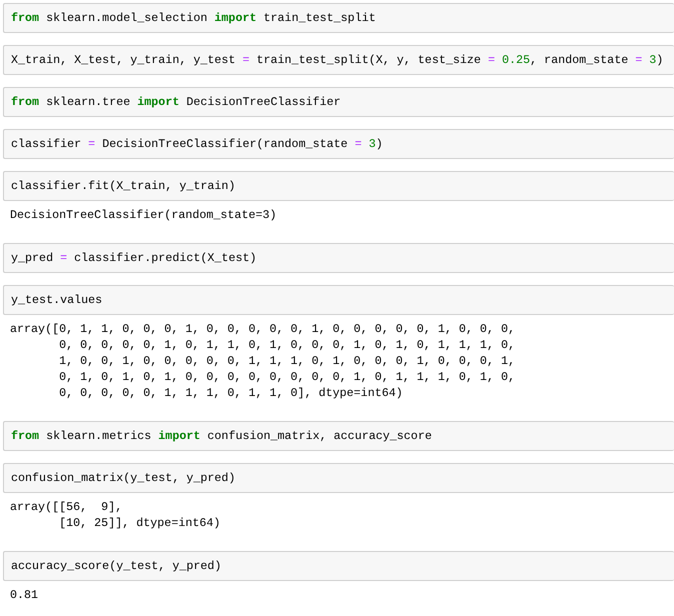 Image resolution: width=674 pixels, height=616 pixels. What do you see at coordinates (193, 18) in the screenshot?
I see `code-line: from sklearn.model_selection import train_test_split` at bounding box center [193, 18].